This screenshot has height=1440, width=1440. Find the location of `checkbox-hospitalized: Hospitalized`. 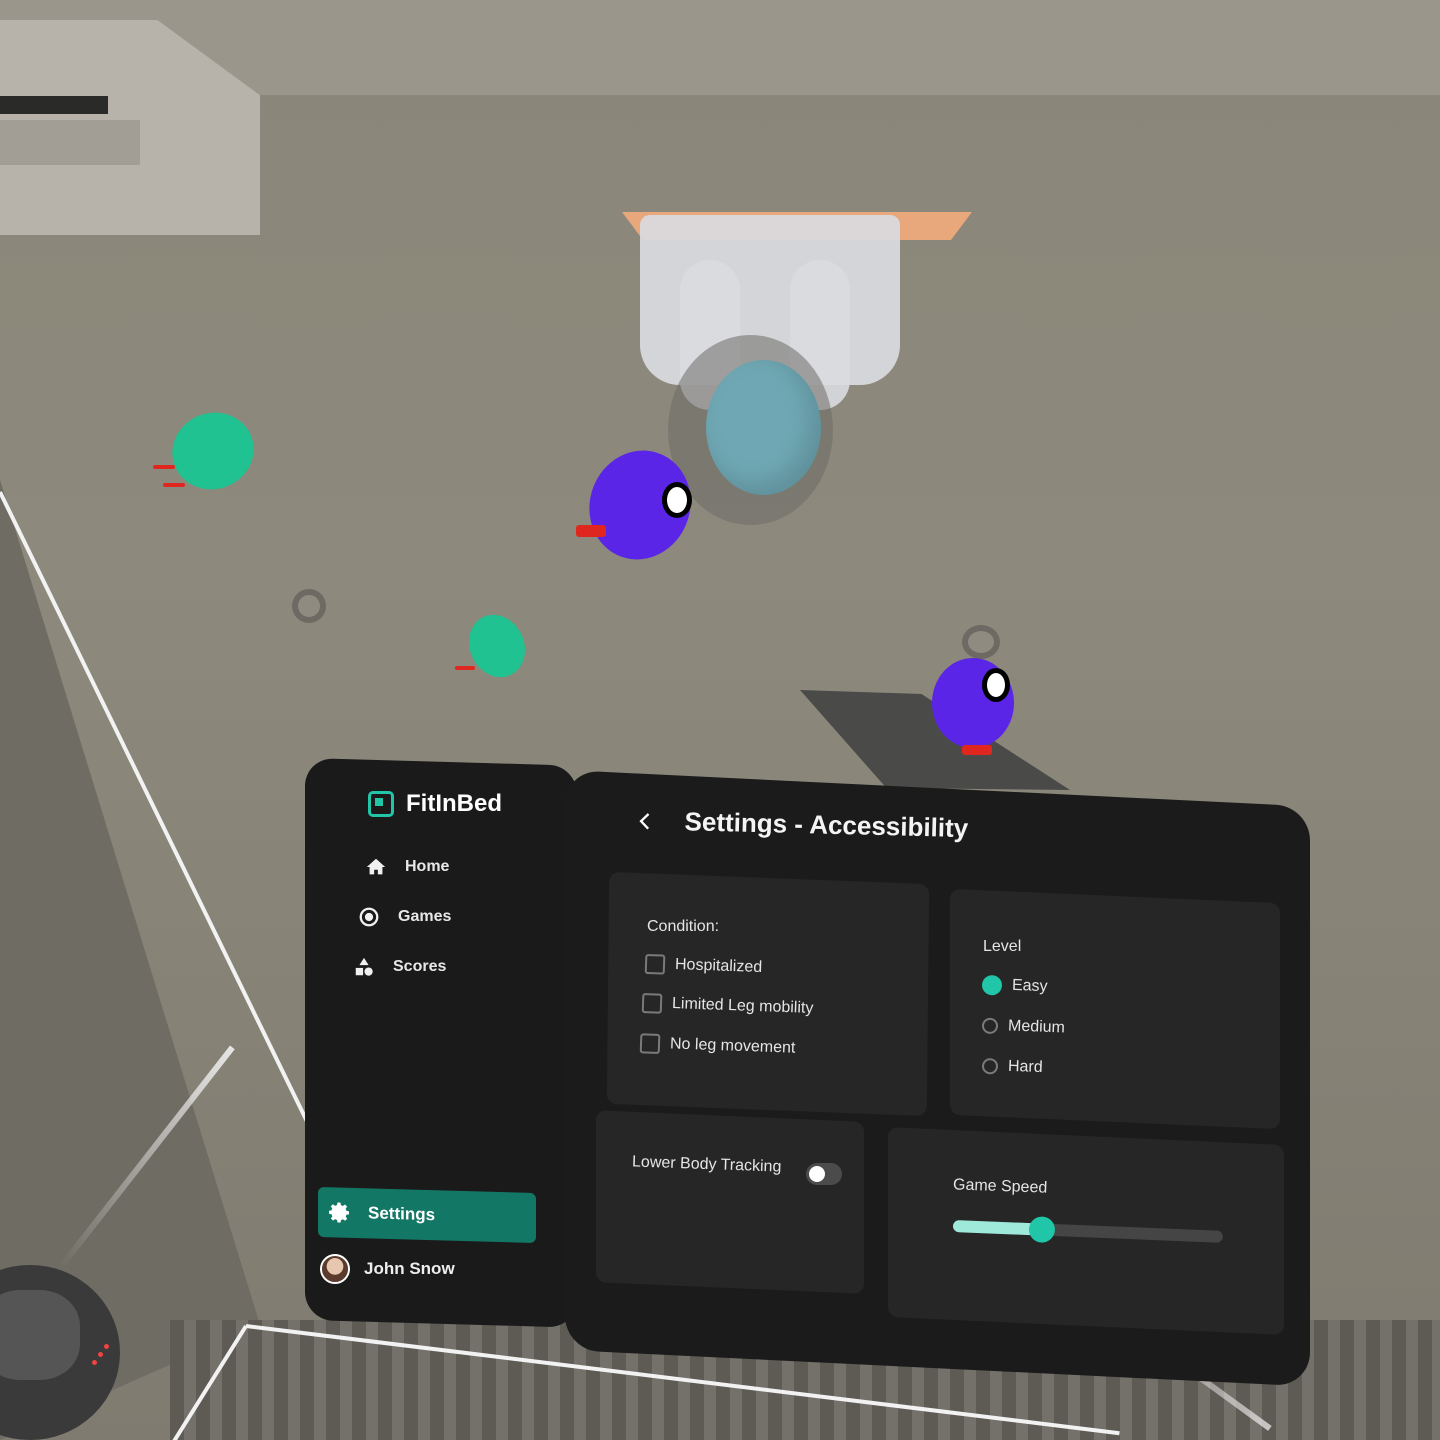

checkbox-hospitalized: Hospitalized is located at coordinates (703, 965).